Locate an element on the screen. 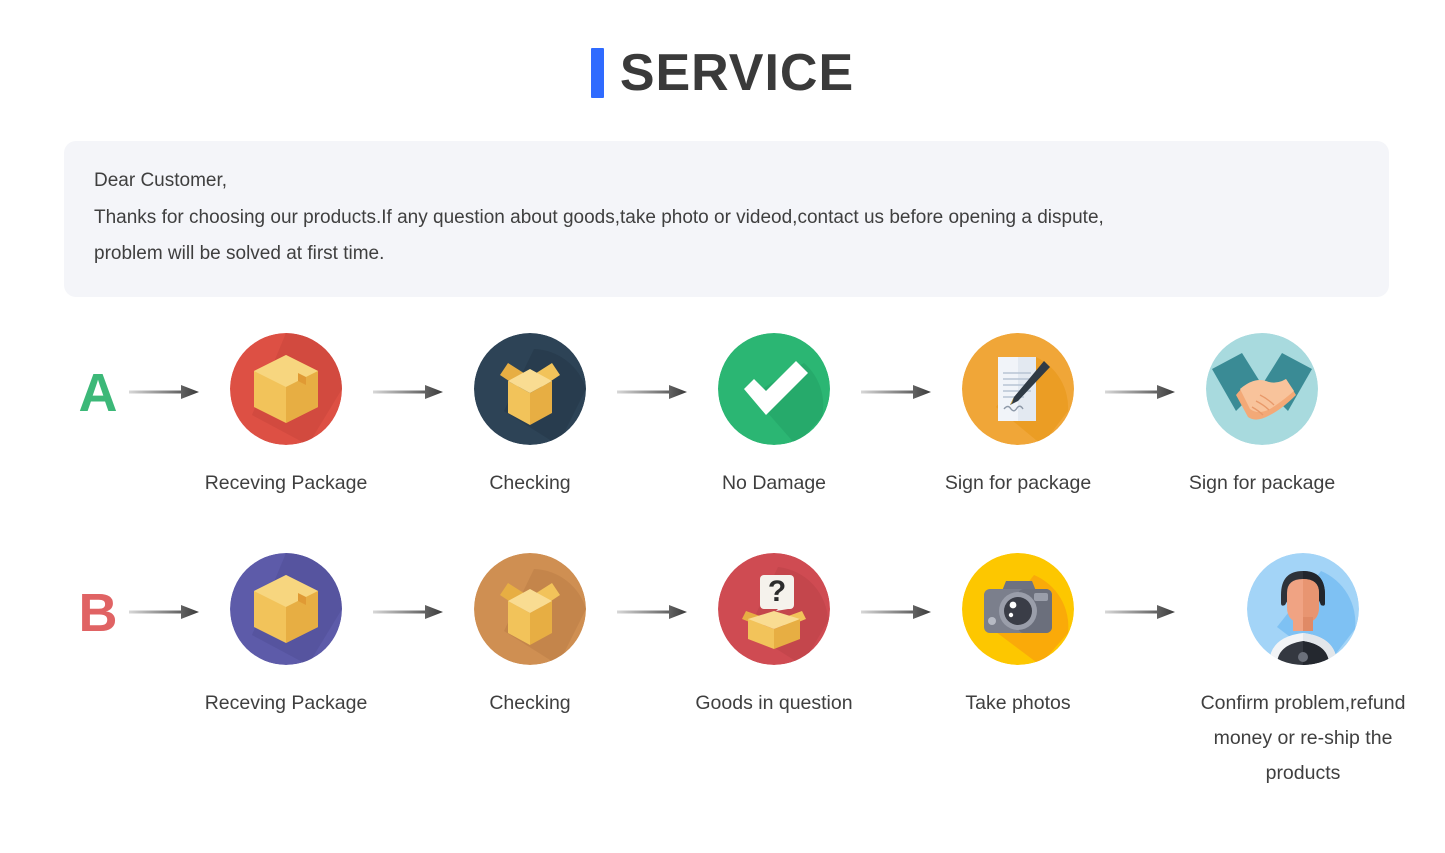 The height and width of the screenshot is (853, 1445). handshake-icon is located at coordinates (1262, 388).